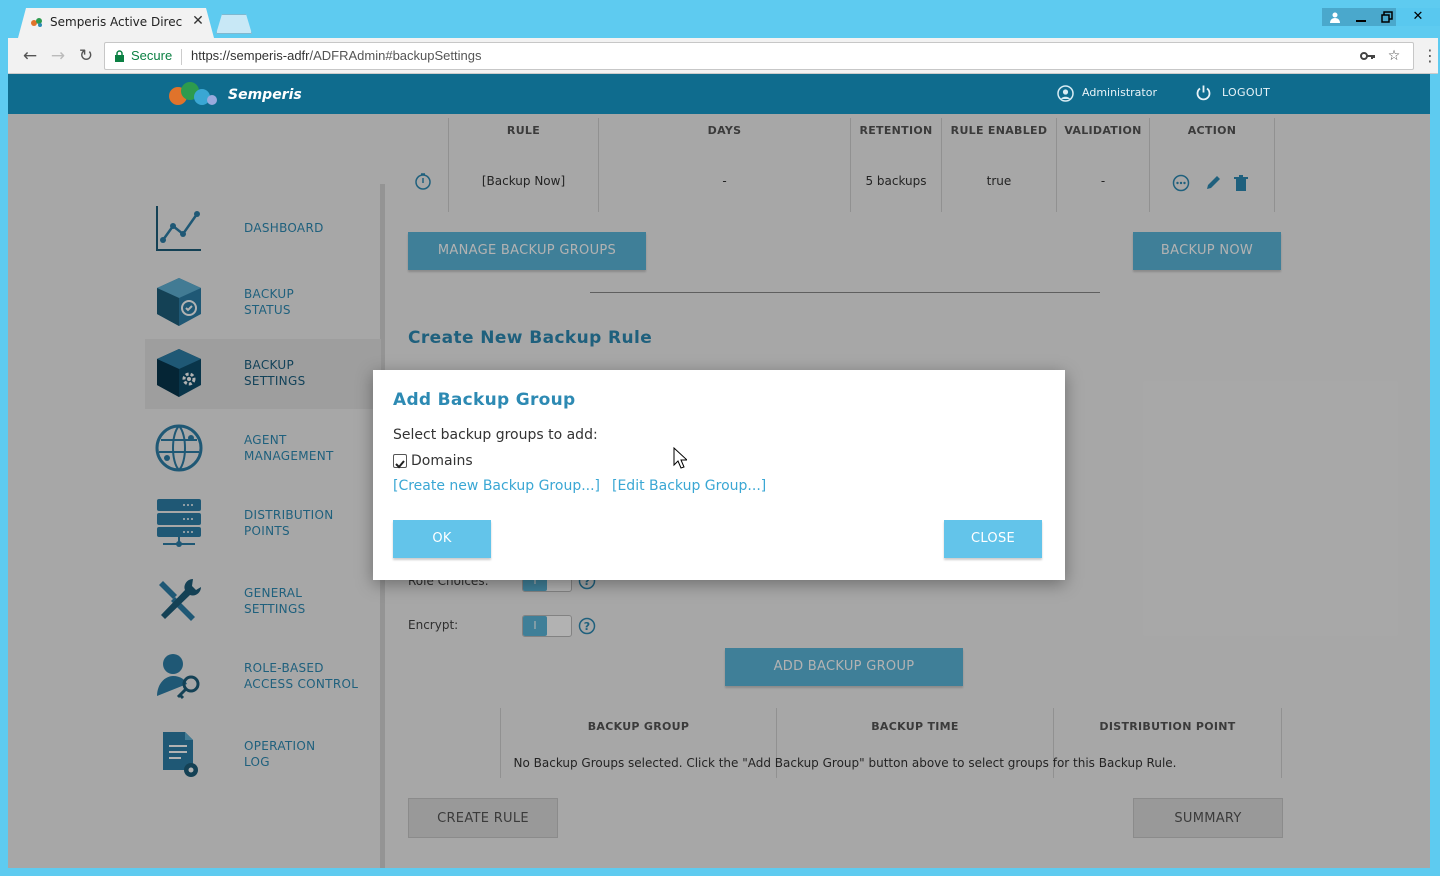 The height and width of the screenshot is (876, 1440). I want to click on profile-icon, so click(1335, 17).